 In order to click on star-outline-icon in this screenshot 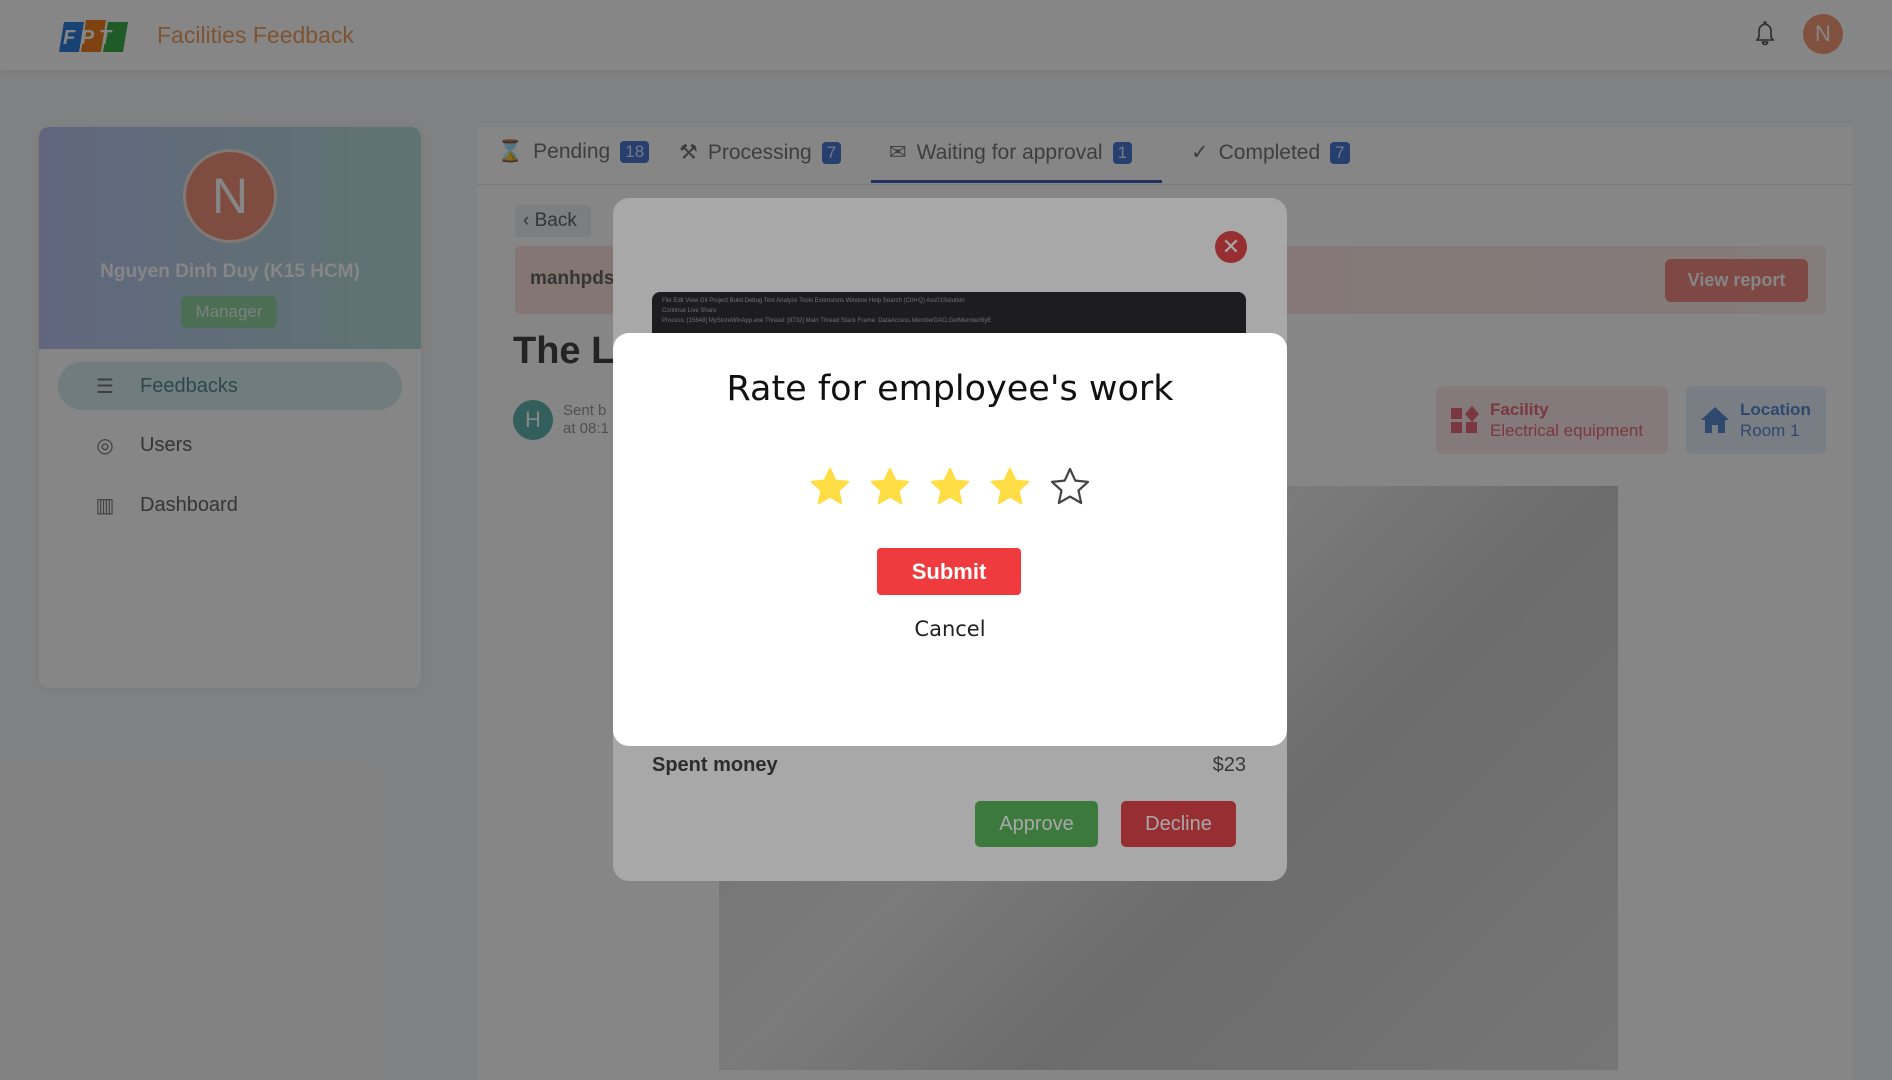, I will do `click(1070, 487)`.